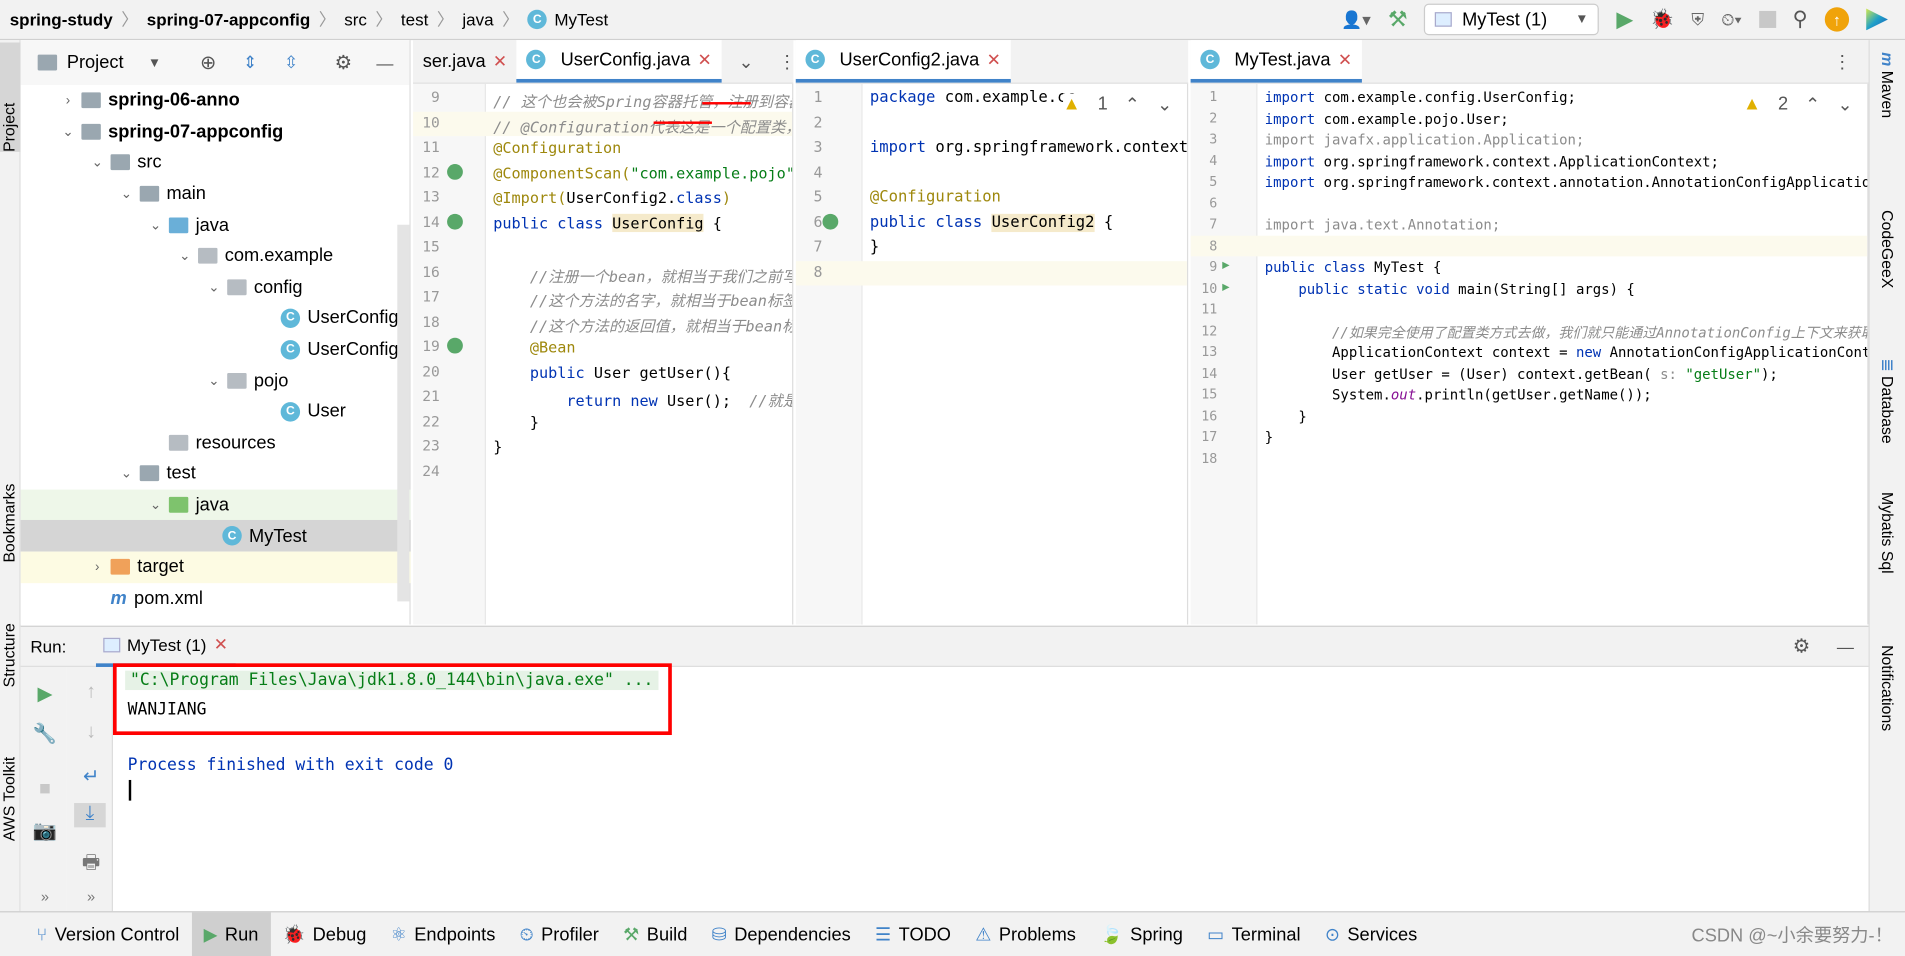  Describe the element at coordinates (1877, 19) in the screenshot. I see `codegeex-logo-icon` at that location.